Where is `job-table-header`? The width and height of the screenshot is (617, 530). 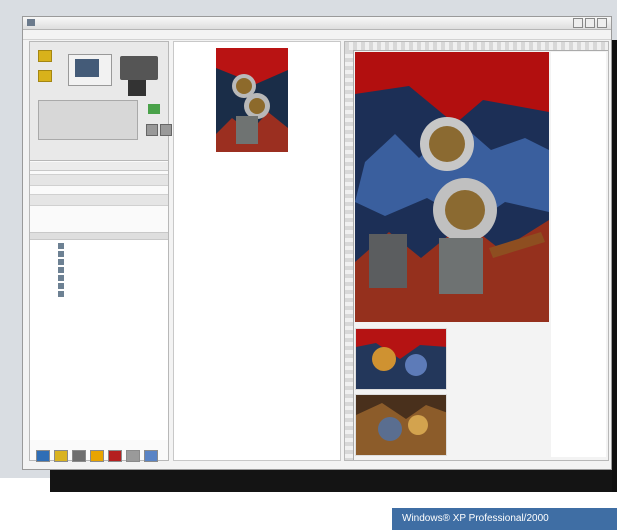
job-table-header is located at coordinates (99, 166).